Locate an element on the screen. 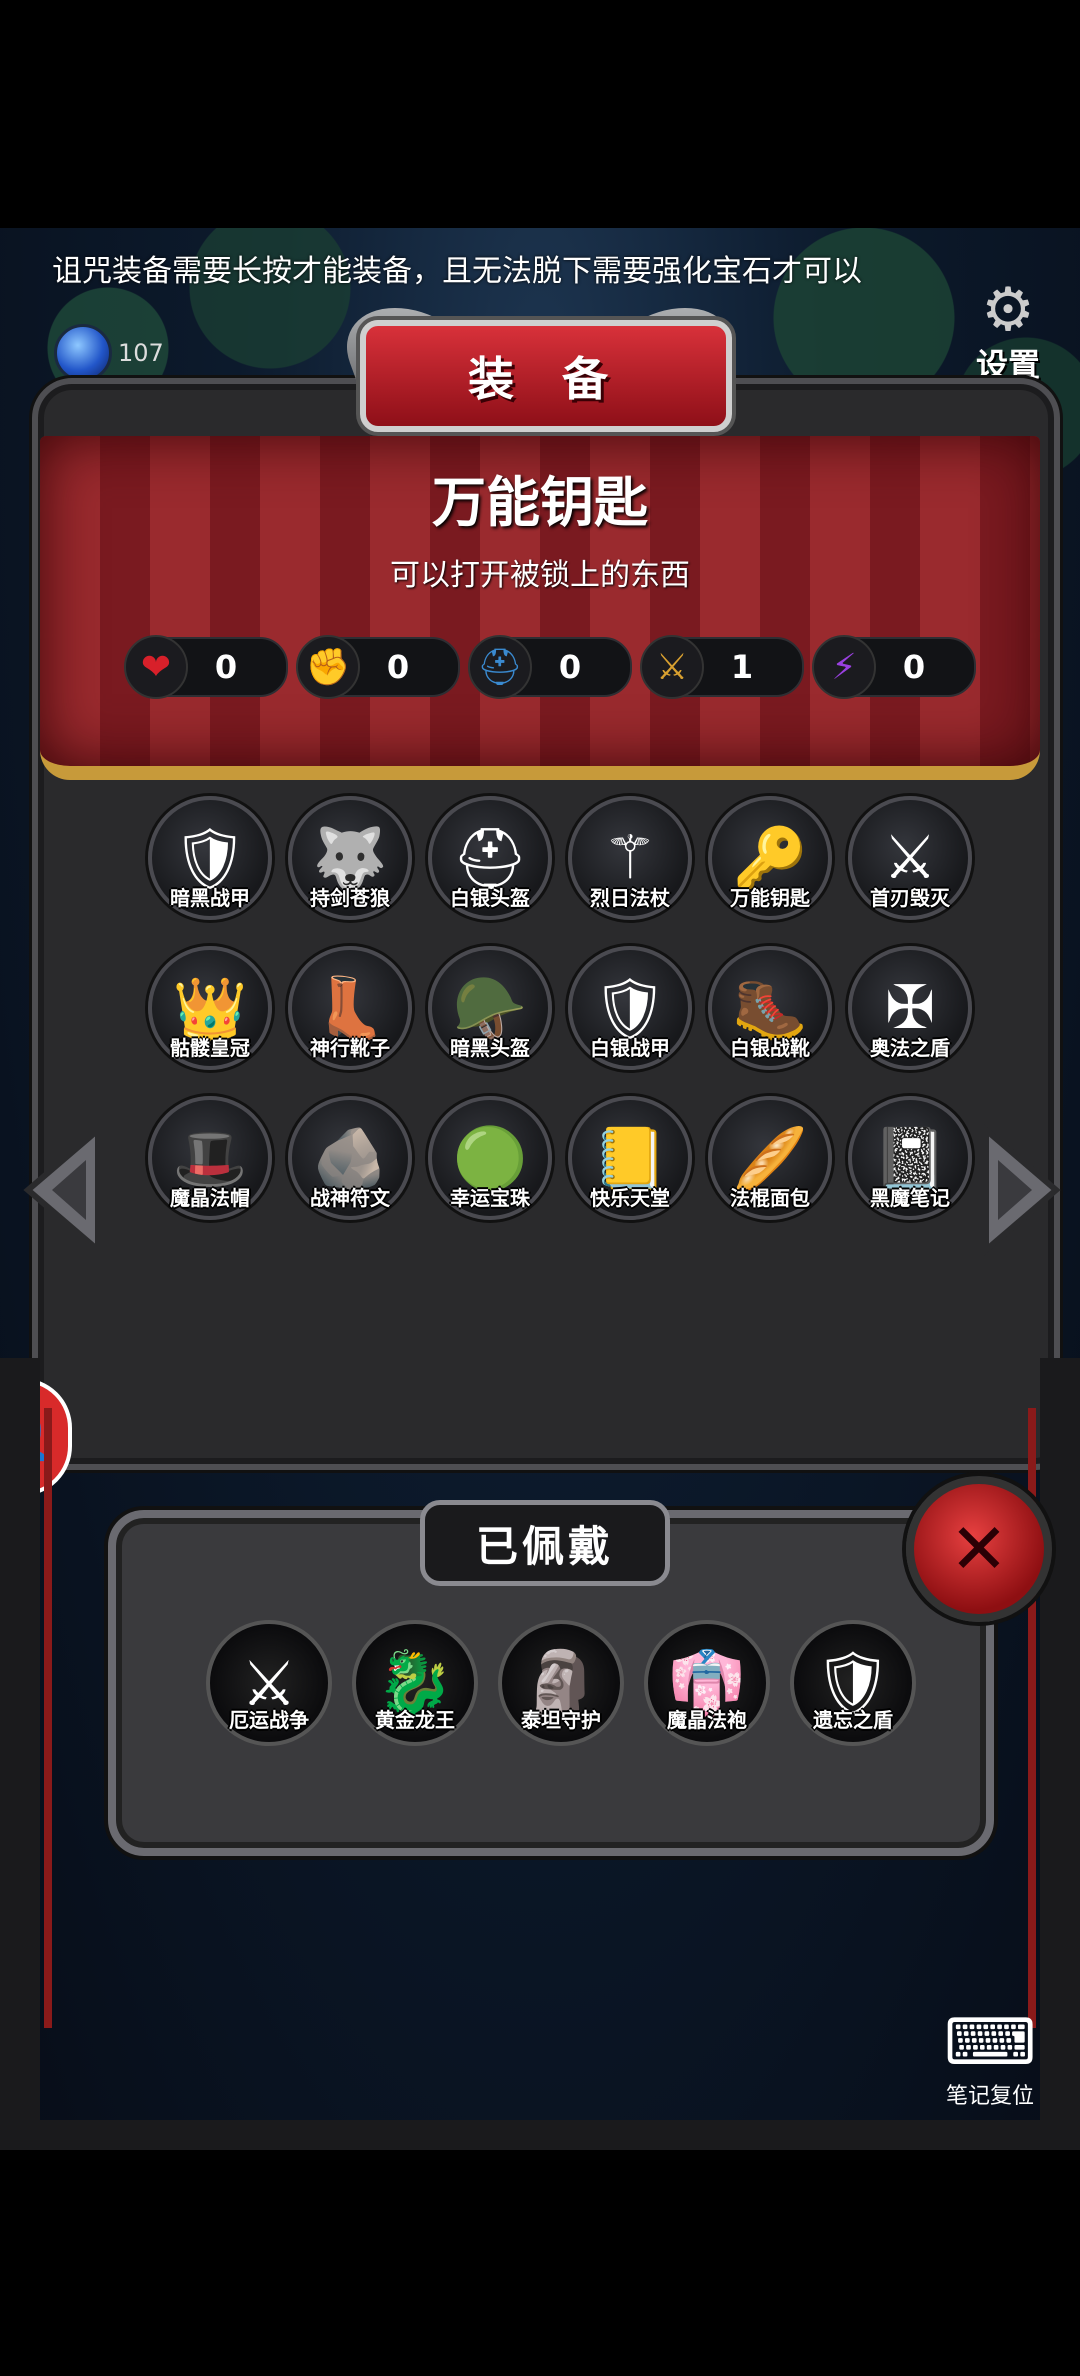  stat-pill: ⛑ 0 is located at coordinates (550, 667).